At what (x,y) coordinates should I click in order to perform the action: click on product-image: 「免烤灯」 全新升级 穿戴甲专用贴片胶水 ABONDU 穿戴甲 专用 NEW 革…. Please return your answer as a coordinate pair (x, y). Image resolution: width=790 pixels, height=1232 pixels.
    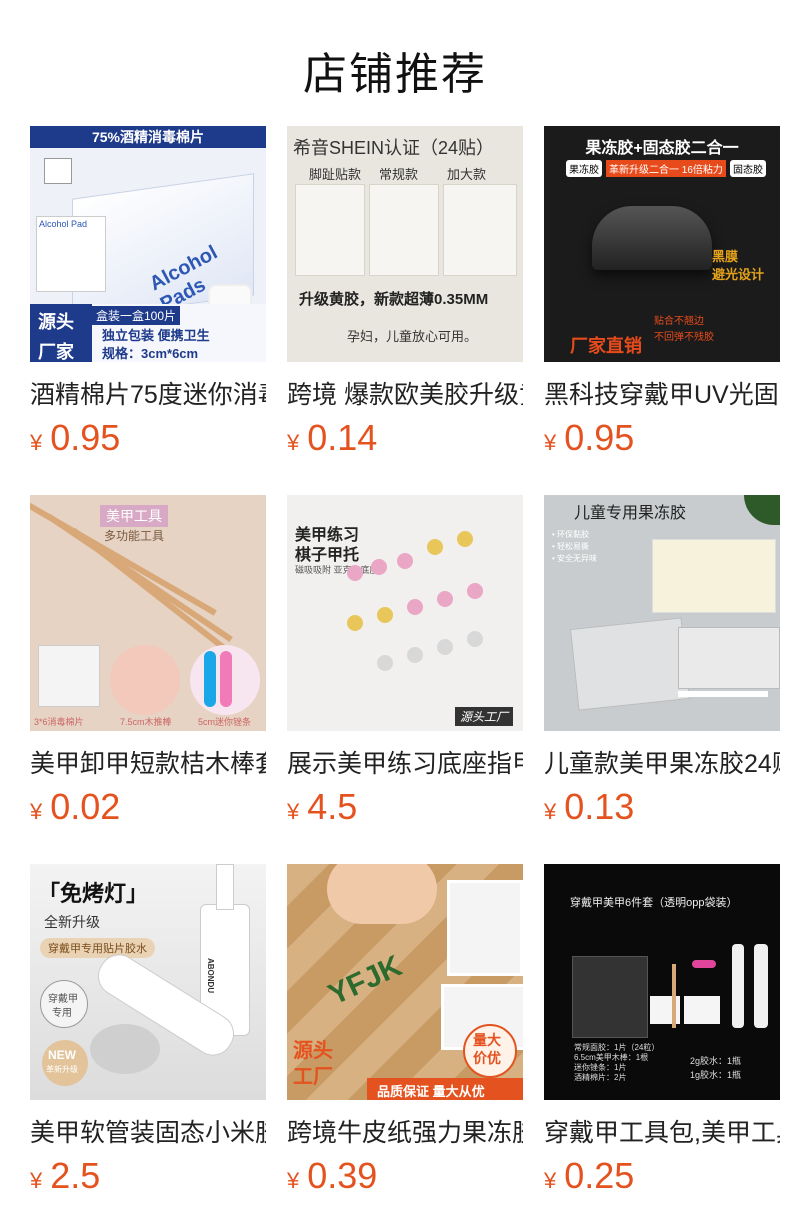
    Looking at the image, I should click on (148, 982).